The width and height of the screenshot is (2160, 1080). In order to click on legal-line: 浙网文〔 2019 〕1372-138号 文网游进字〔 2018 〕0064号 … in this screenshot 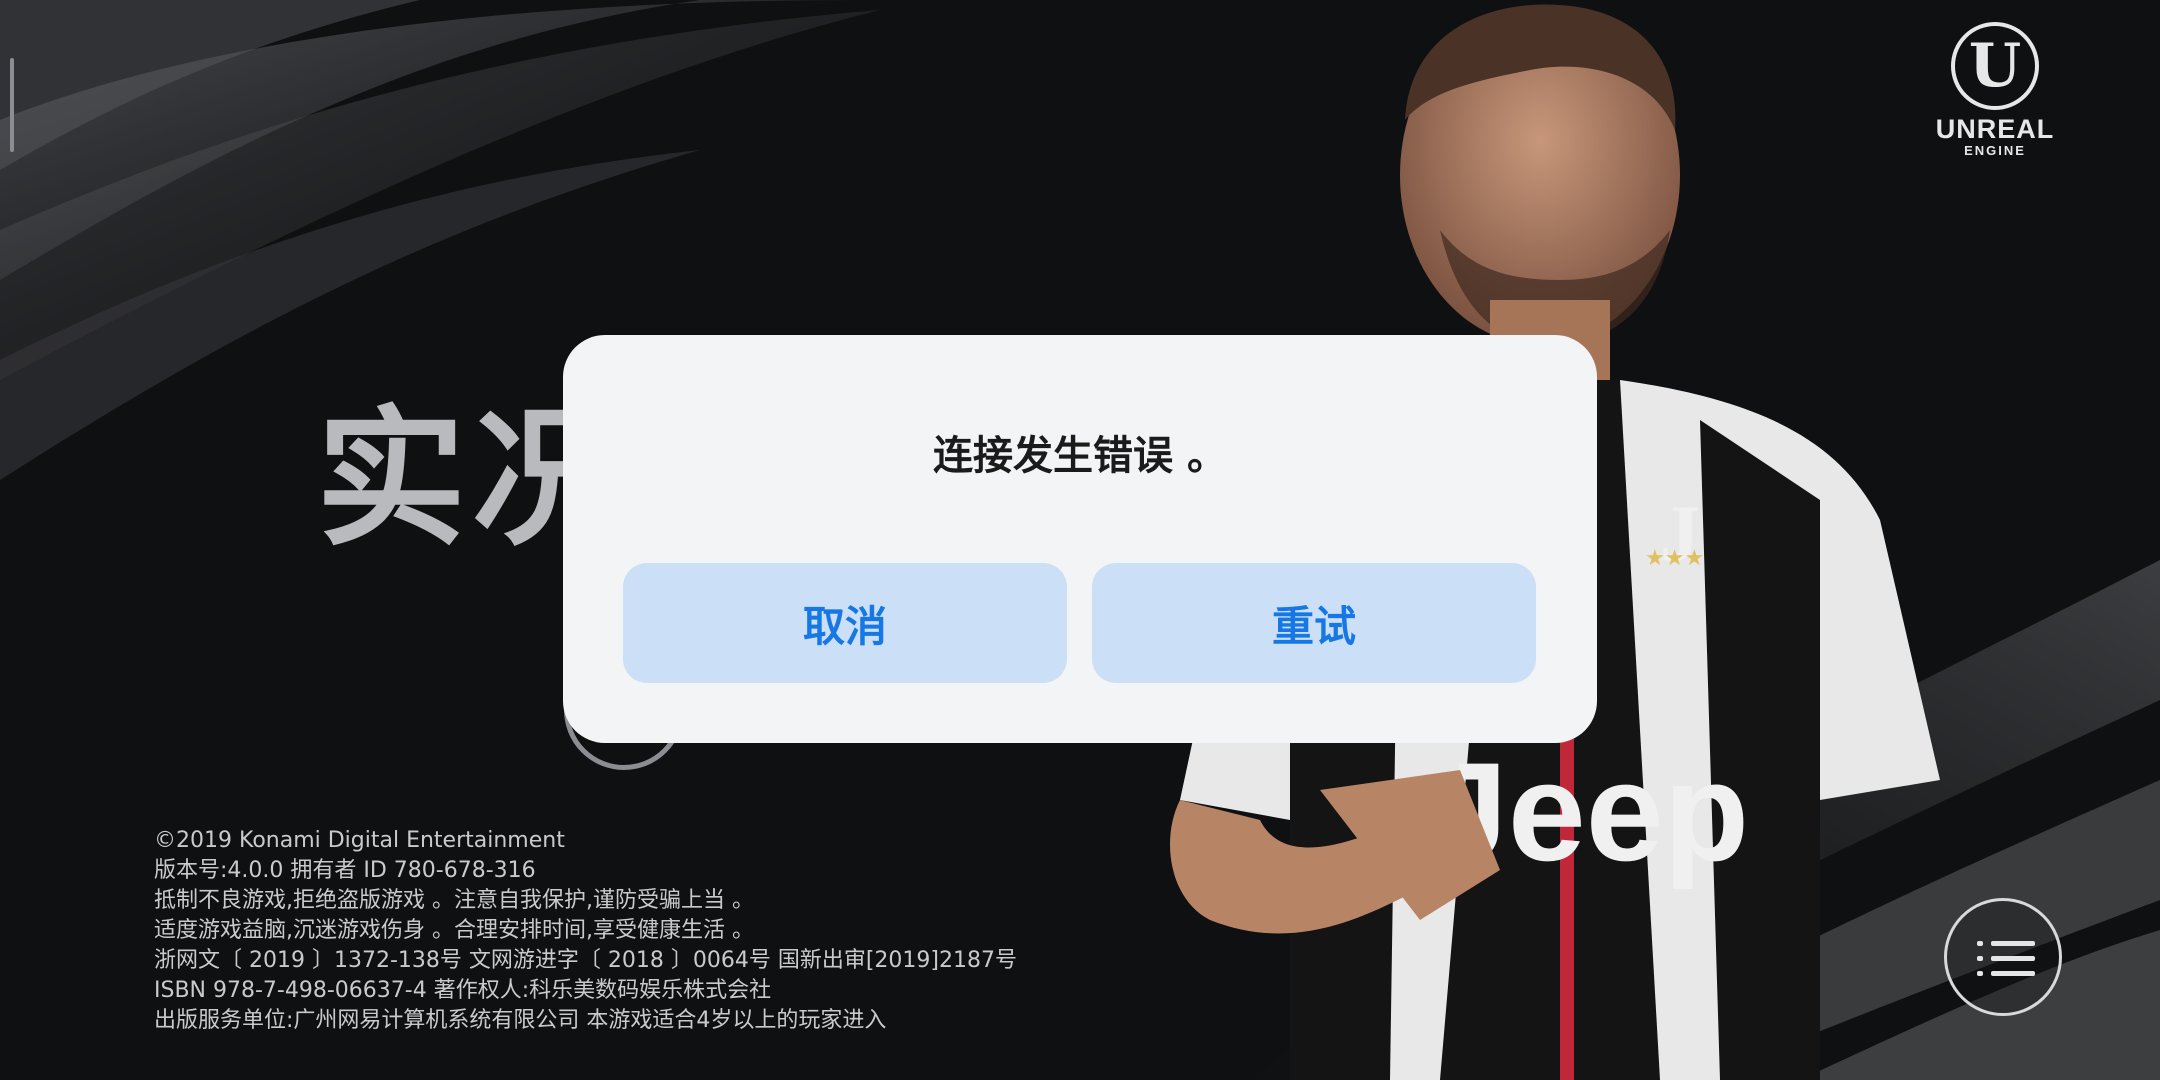, I will do `click(585, 960)`.